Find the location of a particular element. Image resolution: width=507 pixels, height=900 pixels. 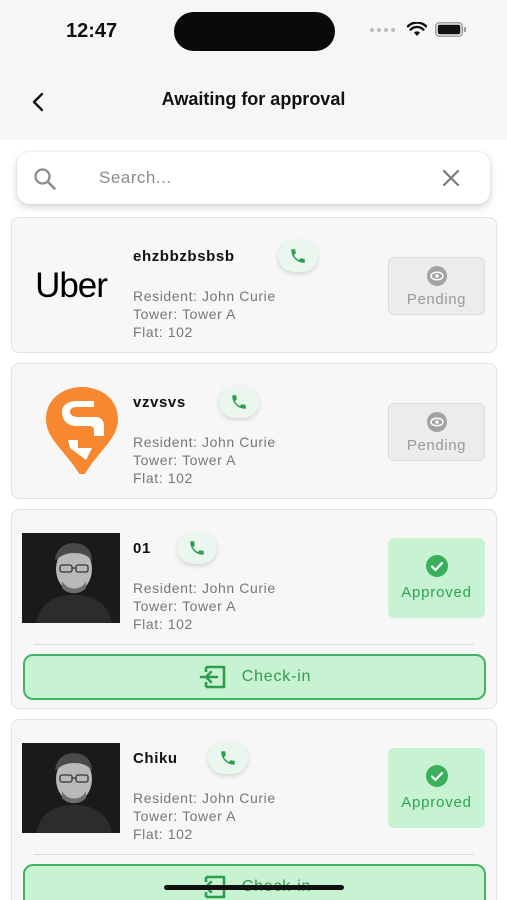

home-indicator is located at coordinates (254, 887).